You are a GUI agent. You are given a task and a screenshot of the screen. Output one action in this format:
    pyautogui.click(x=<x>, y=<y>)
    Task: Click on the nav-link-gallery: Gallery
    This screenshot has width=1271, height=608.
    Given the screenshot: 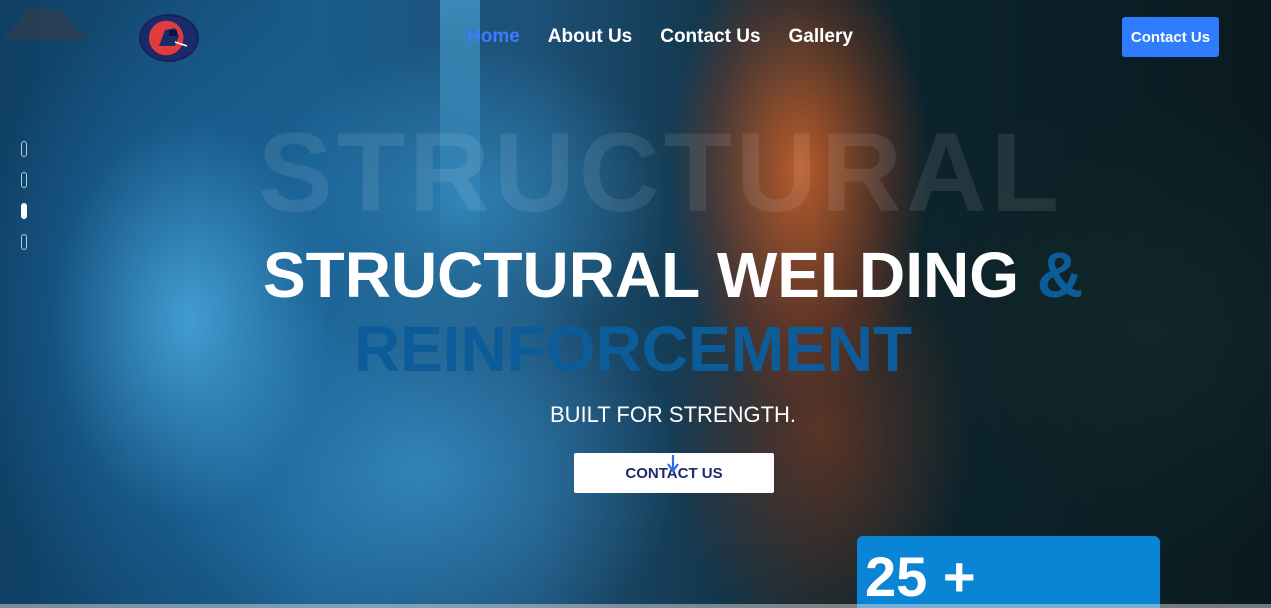 What is the action you would take?
    pyautogui.click(x=821, y=37)
    